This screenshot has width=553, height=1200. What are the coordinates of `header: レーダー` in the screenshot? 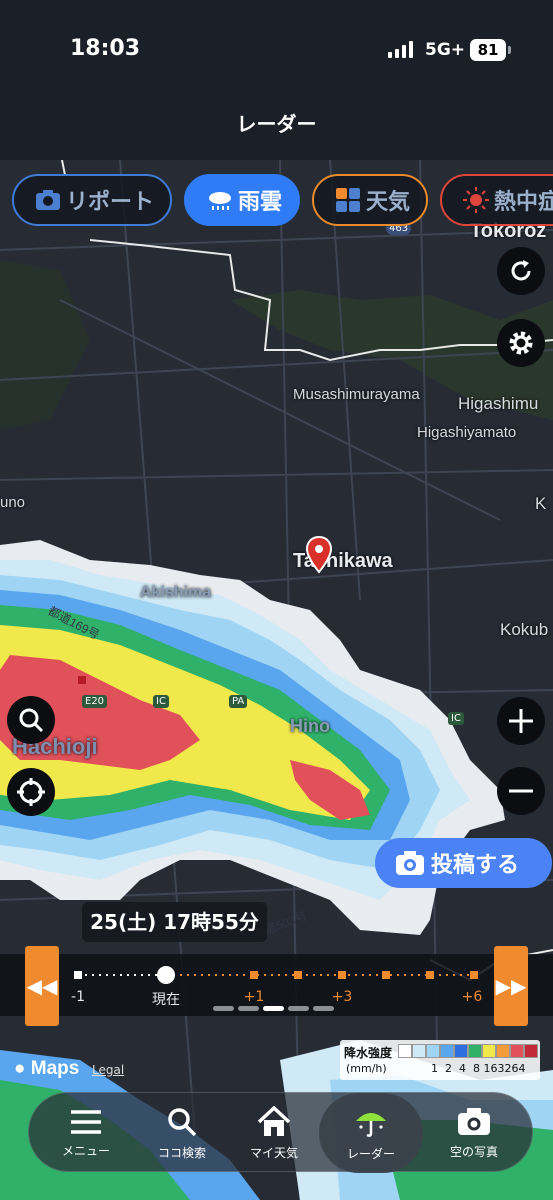 It's located at (276, 125).